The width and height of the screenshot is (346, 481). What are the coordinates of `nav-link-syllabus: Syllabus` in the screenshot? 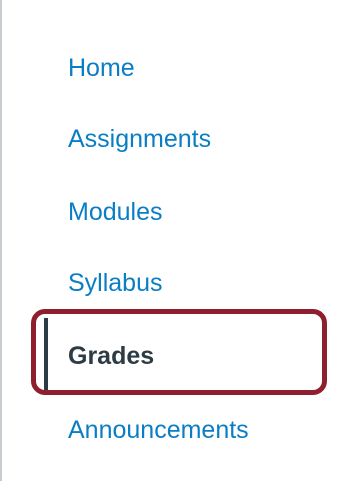 It's located at (115, 283).